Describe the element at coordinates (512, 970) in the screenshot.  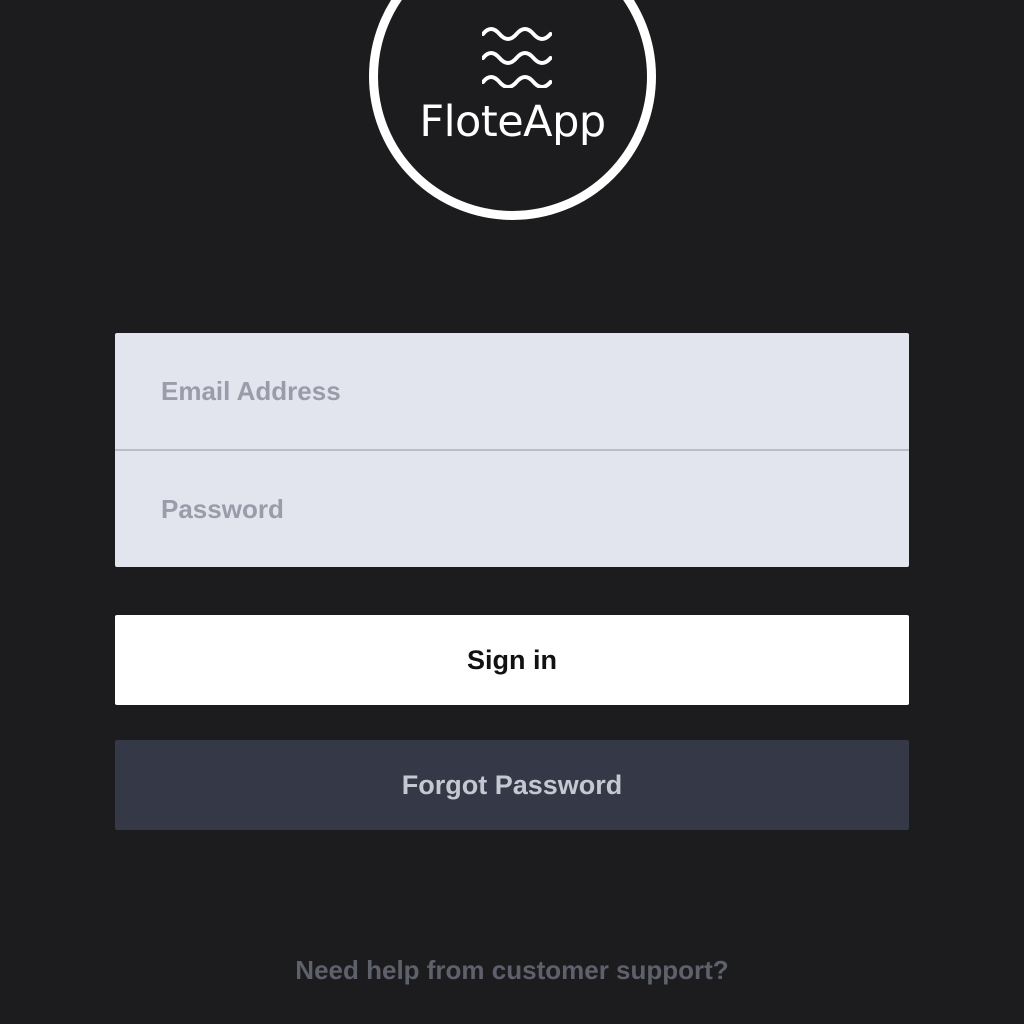
I see `customer-support-link: Need help from customer support?` at that location.